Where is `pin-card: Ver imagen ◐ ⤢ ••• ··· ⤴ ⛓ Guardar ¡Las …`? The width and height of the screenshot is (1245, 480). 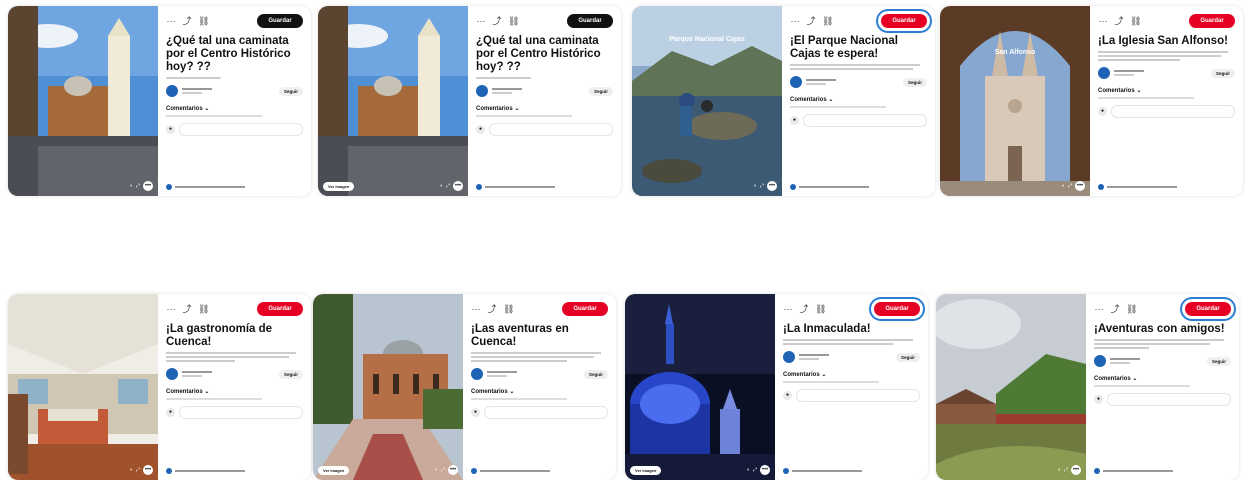
pin-card: Ver imagen ◐ ⤢ ••• ··· ⤴ ⛓ Guardar ¡Las … is located at coordinates (464, 387).